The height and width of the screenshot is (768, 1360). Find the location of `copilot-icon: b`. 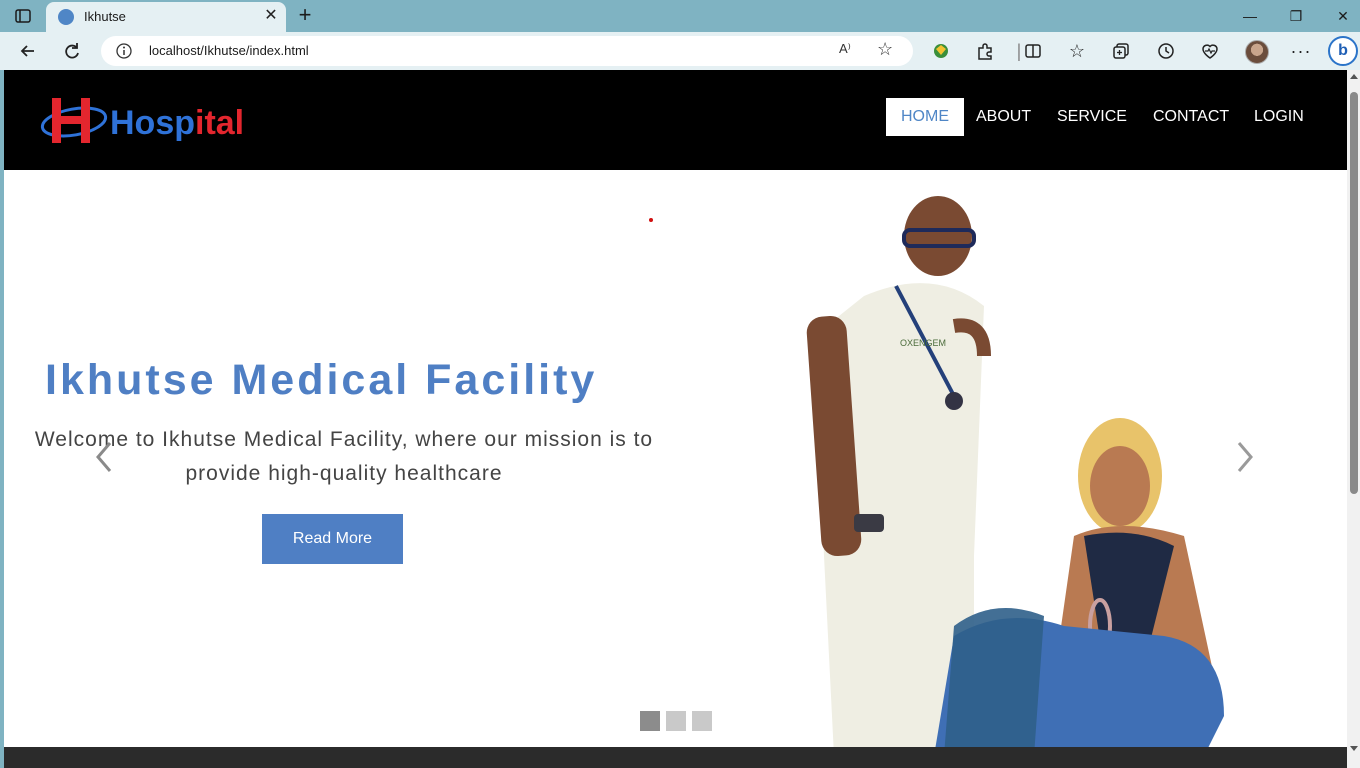

copilot-icon: b is located at coordinates (1343, 51).